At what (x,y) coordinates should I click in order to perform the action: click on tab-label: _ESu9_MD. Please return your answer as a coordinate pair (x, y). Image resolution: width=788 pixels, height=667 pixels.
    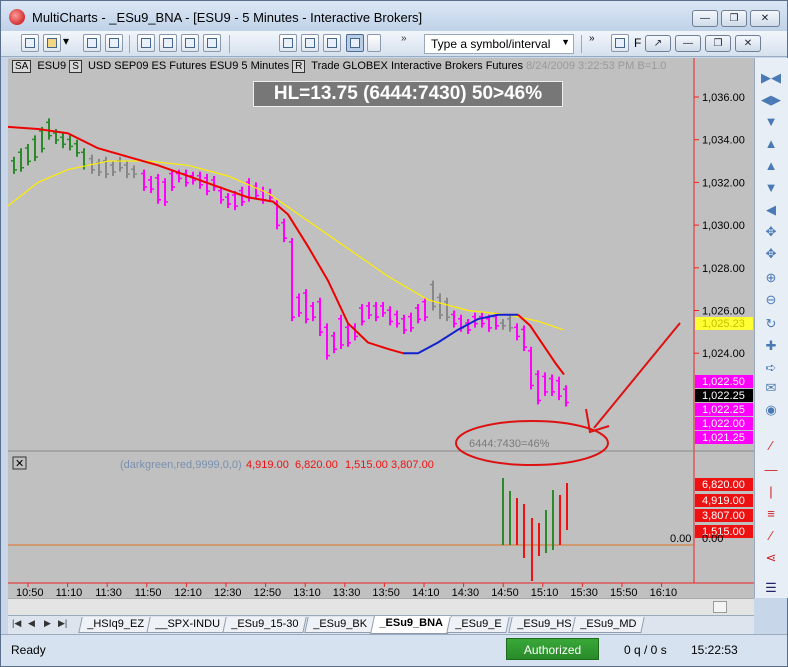
    Looking at the image, I should click on (608, 624).